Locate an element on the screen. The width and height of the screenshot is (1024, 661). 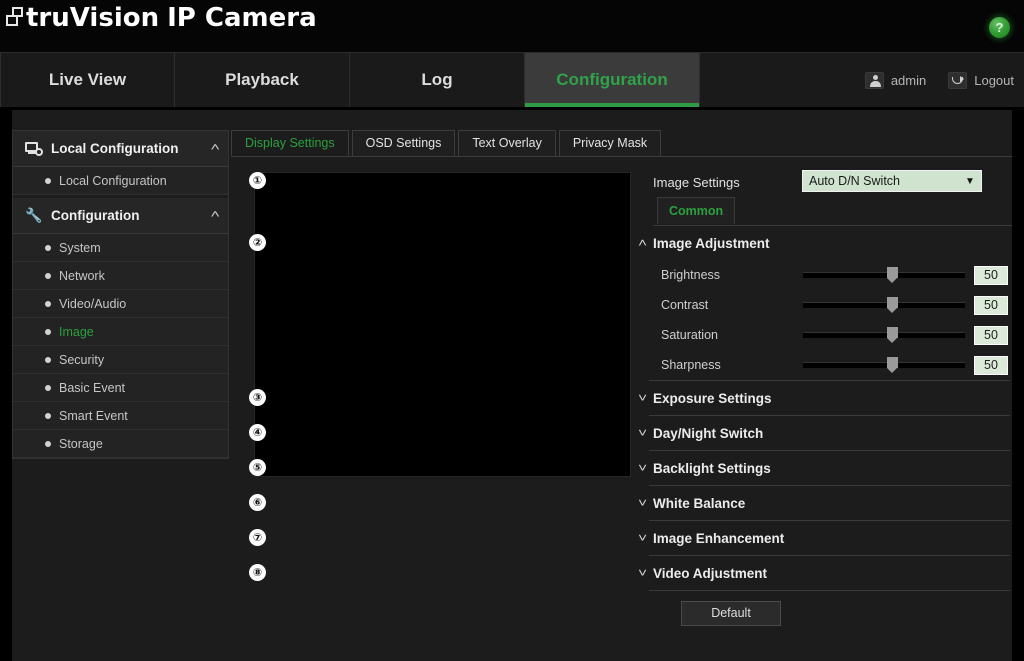
sidebar-item-video-audio: Video/Audio is located at coordinates (120, 304).